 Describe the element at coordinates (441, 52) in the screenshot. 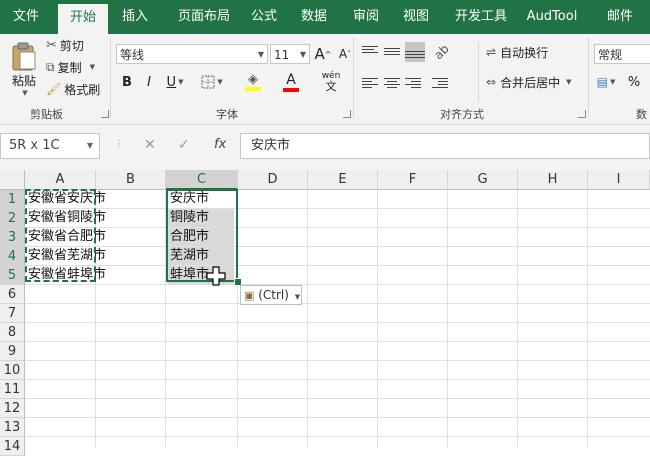

I see `orientation-button: ab` at that location.